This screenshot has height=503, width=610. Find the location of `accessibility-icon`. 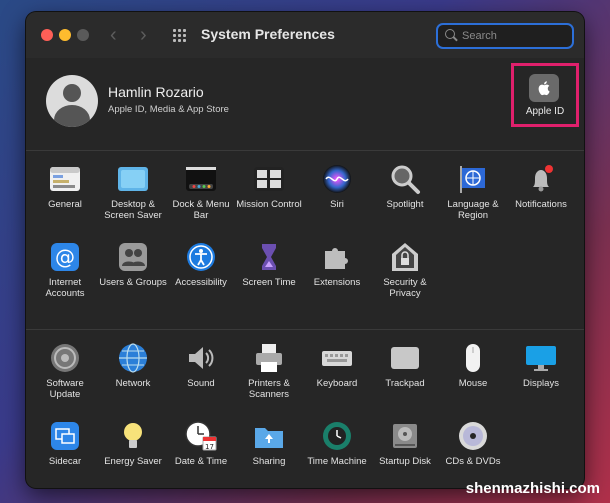

accessibility-icon is located at coordinates (201, 257).